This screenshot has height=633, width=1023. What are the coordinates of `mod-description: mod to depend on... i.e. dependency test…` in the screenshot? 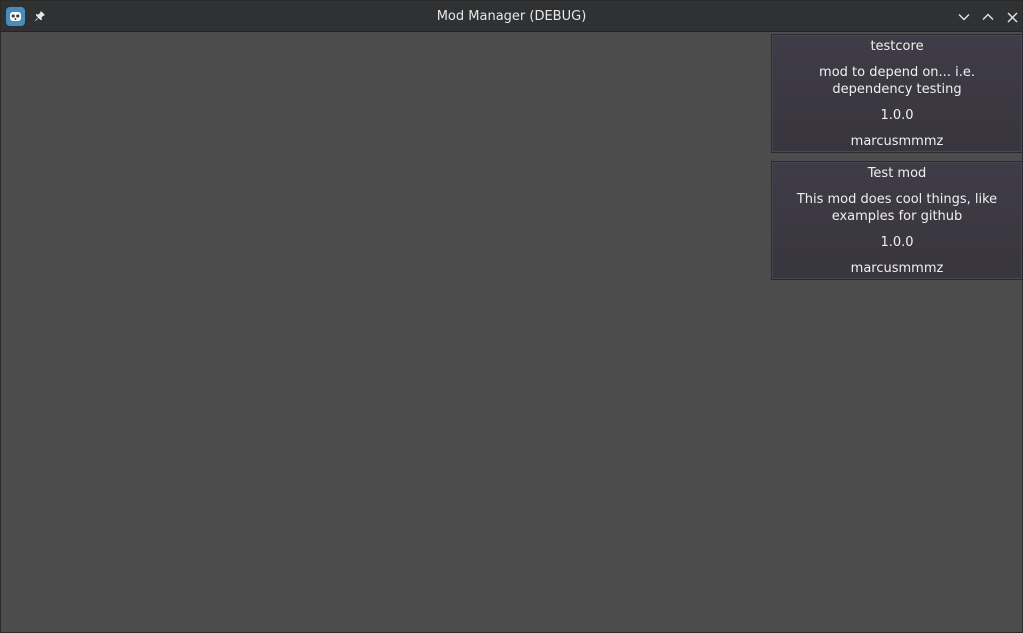 It's located at (897, 81).